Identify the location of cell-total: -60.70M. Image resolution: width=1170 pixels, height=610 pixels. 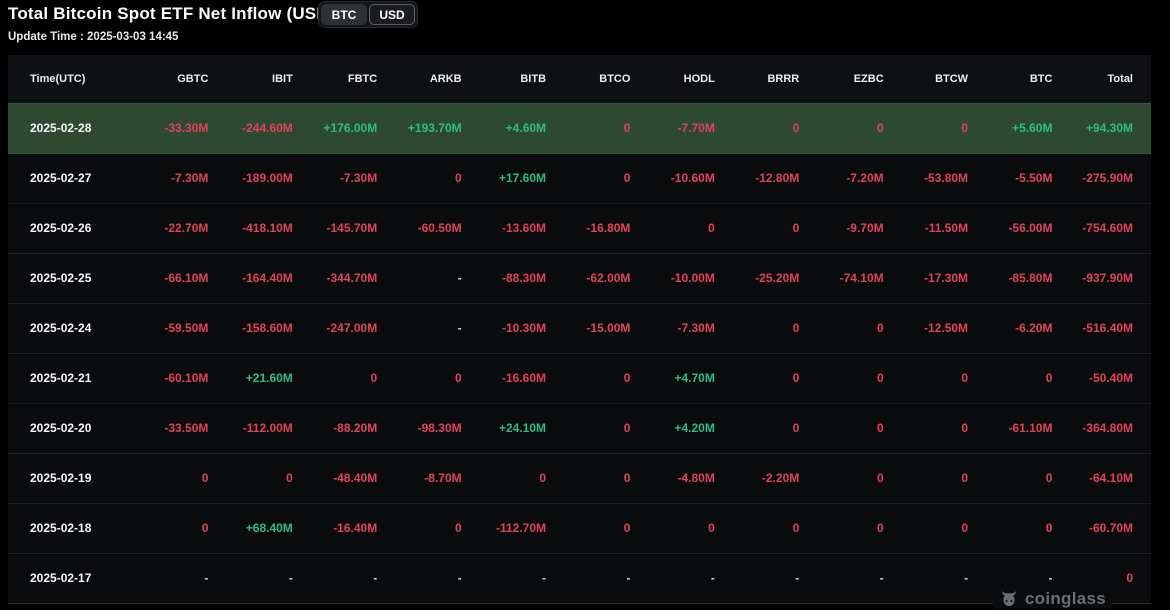
(1110, 528).